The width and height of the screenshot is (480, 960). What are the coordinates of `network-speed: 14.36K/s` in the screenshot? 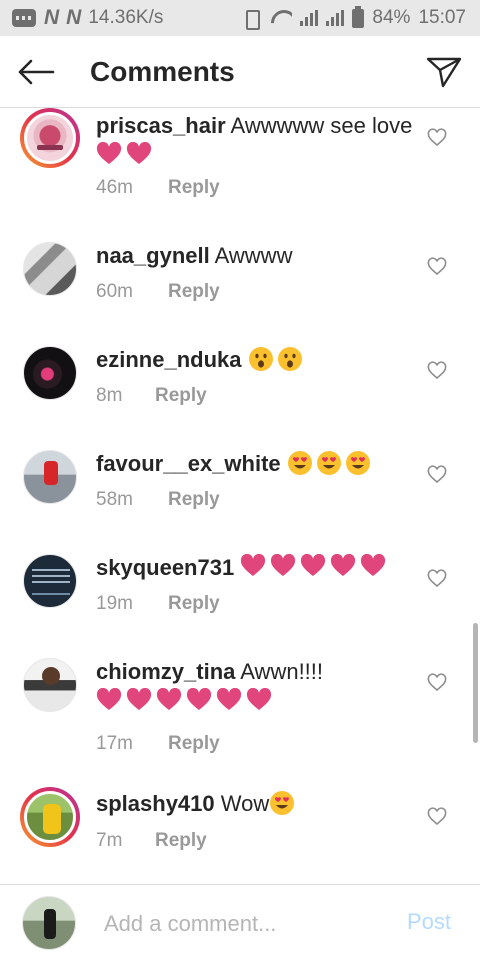 It's located at (126, 17).